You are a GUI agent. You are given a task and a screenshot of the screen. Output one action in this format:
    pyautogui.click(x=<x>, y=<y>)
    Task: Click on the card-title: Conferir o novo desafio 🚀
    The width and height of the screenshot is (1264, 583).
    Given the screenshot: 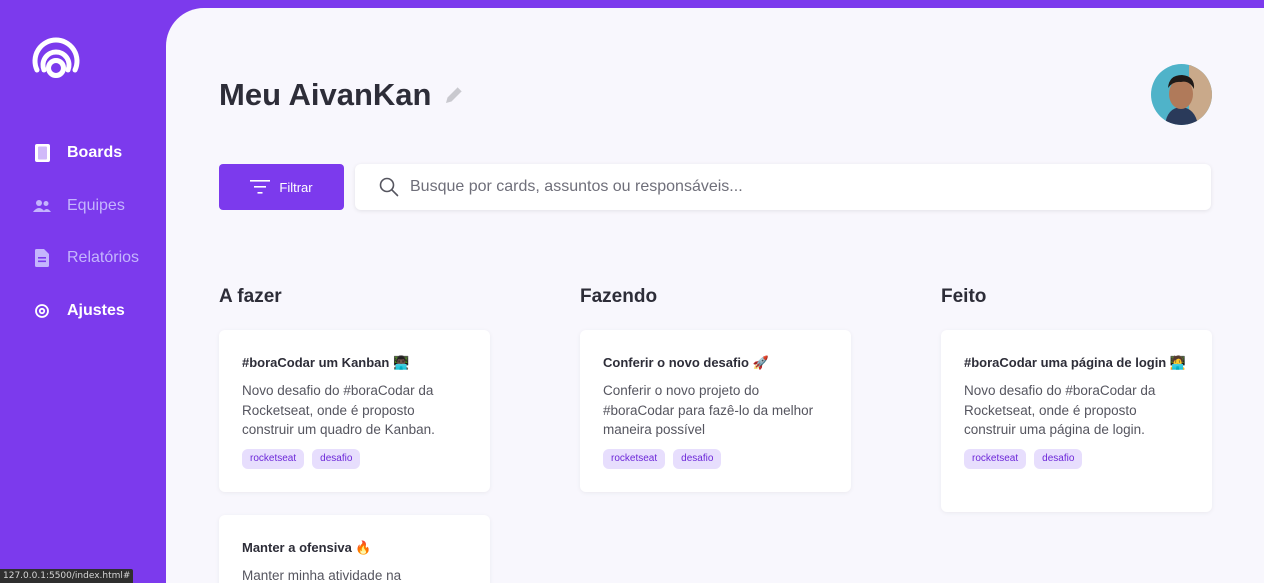 What is the action you would take?
    pyautogui.click(x=686, y=362)
    